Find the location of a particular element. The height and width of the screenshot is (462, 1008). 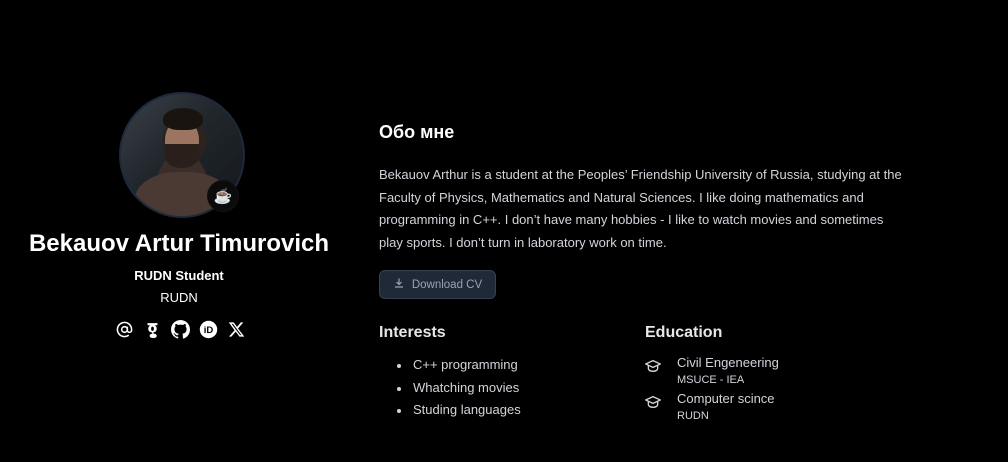

download-icon is located at coordinates (399, 284).